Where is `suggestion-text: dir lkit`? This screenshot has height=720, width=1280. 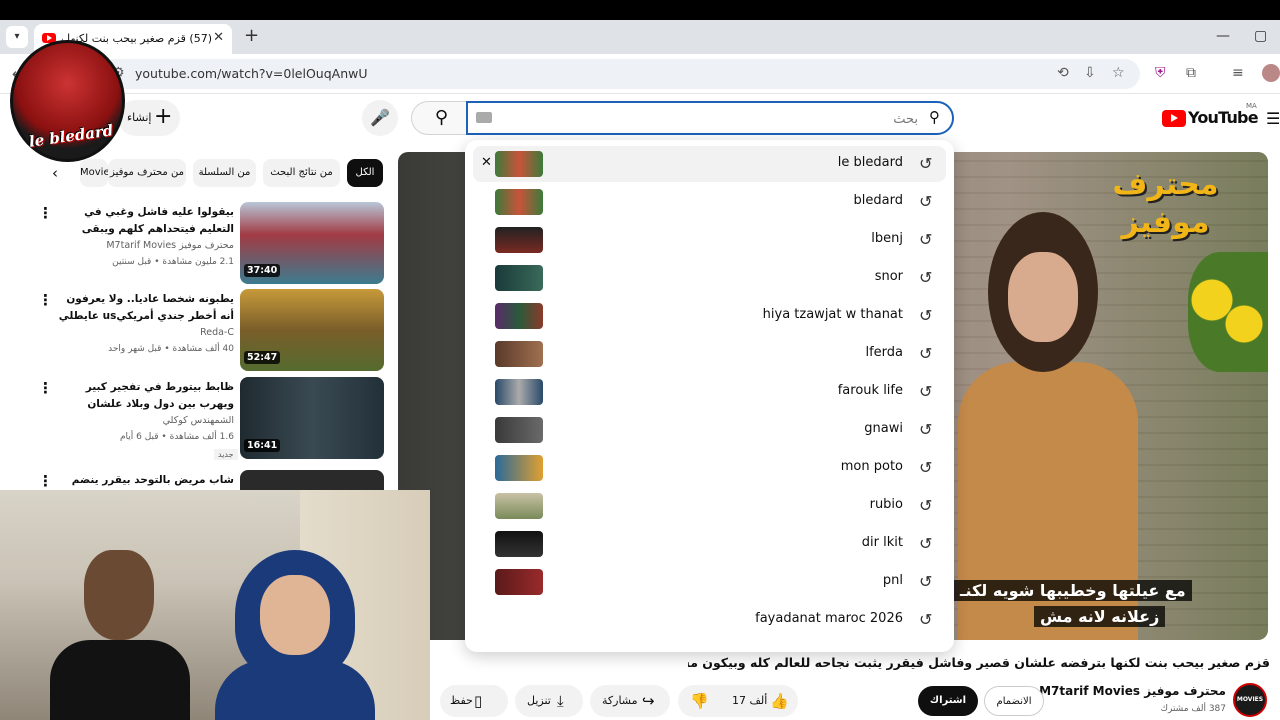 suggestion-text: dir lkit is located at coordinates (882, 542).